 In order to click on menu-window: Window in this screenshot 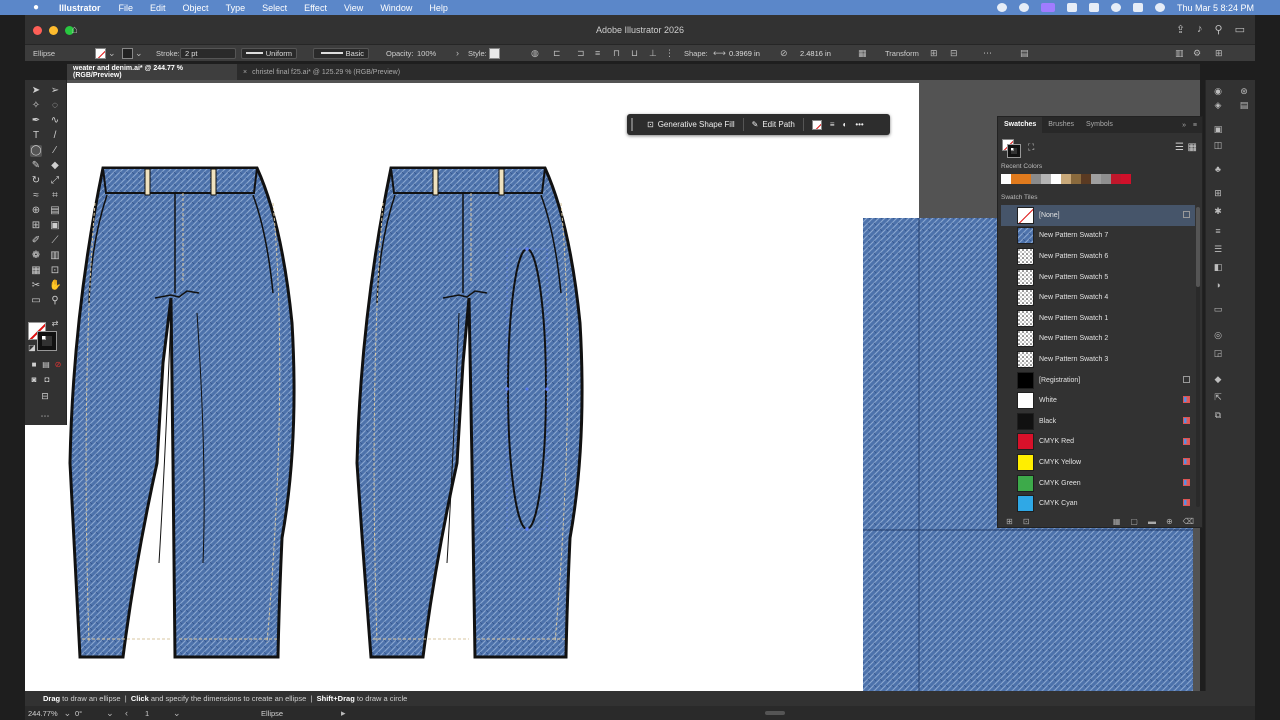, I will do `click(396, 8)`.